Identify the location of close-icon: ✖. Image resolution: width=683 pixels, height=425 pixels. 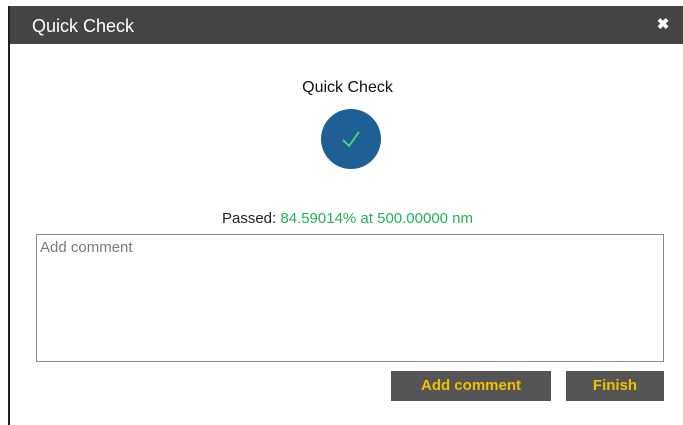
(663, 25).